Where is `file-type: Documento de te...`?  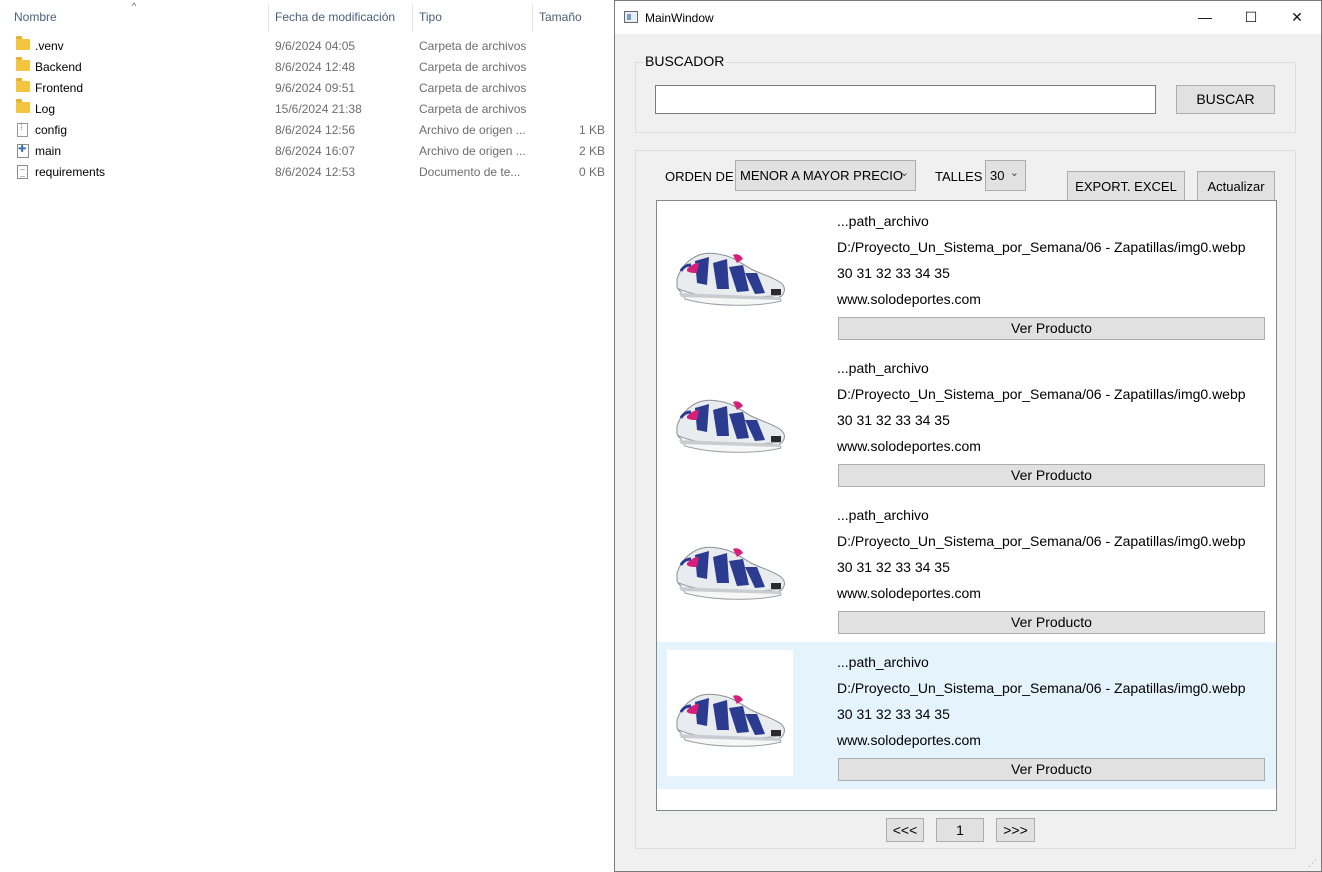
file-type: Documento de te... is located at coordinates (470, 172).